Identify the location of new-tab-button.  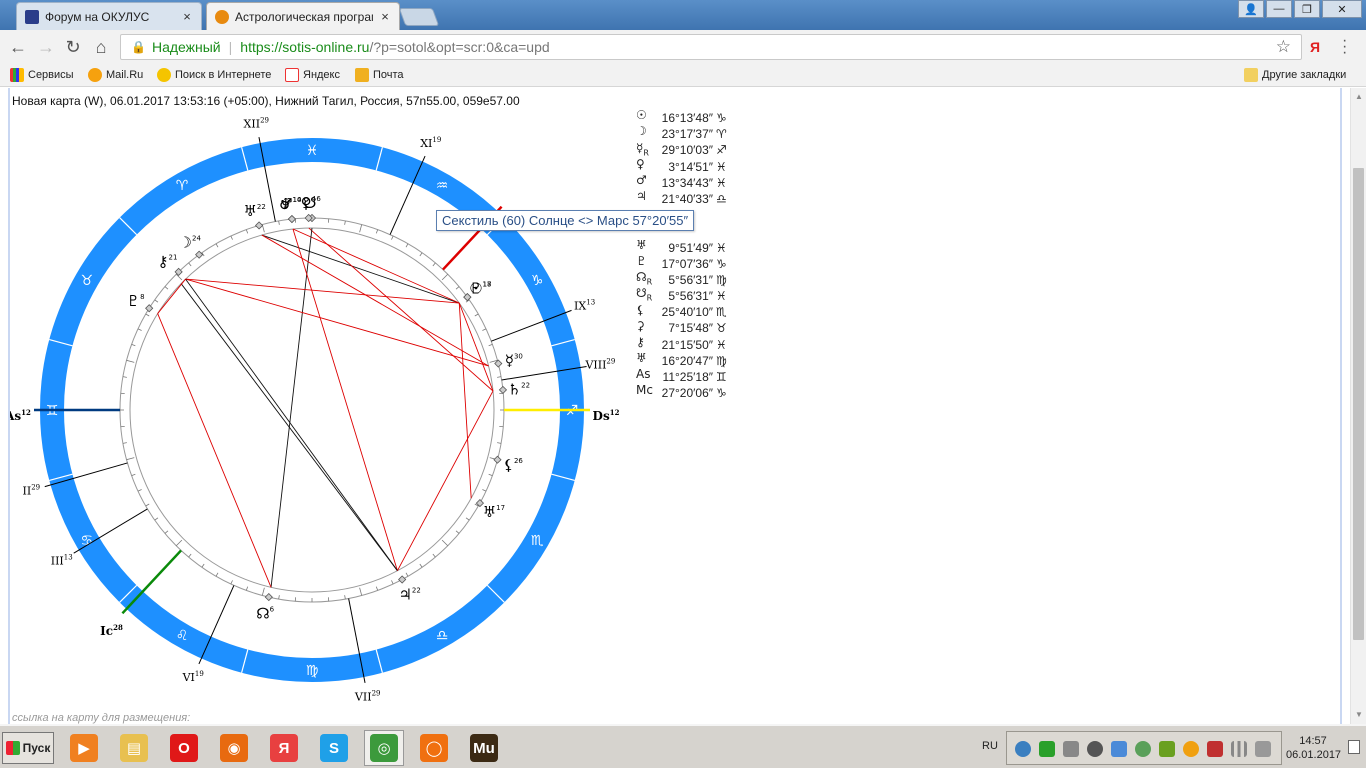
(419, 17).